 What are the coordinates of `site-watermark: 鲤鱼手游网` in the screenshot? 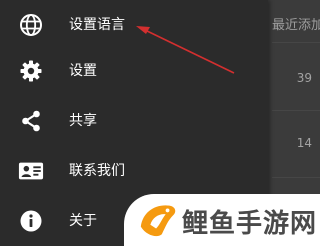 It's located at (222, 220).